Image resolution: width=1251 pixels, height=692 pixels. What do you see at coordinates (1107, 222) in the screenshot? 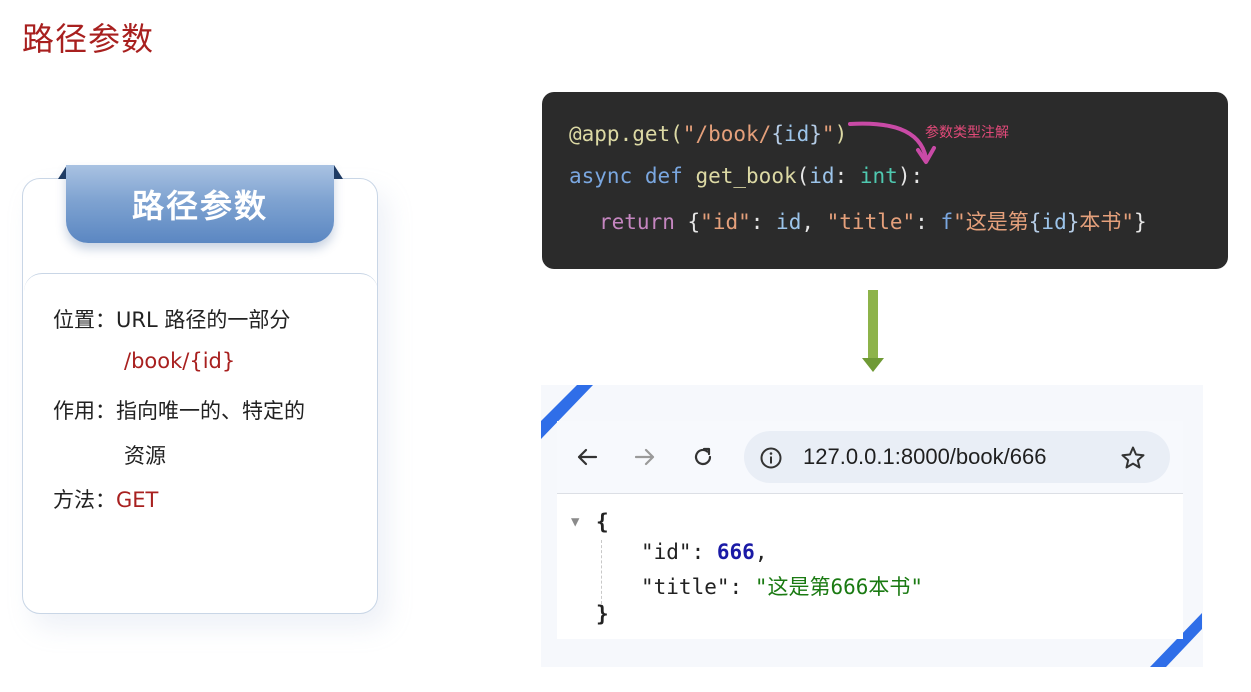
I see `code-fstring-part: 本书"` at bounding box center [1107, 222].